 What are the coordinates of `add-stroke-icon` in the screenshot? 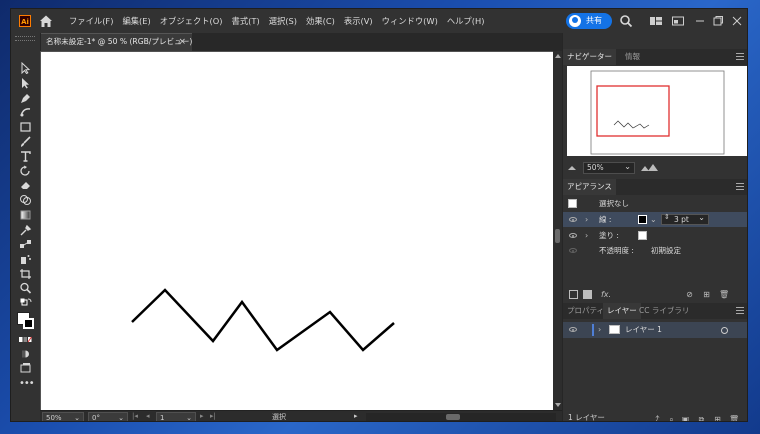 It's located at (573, 294).